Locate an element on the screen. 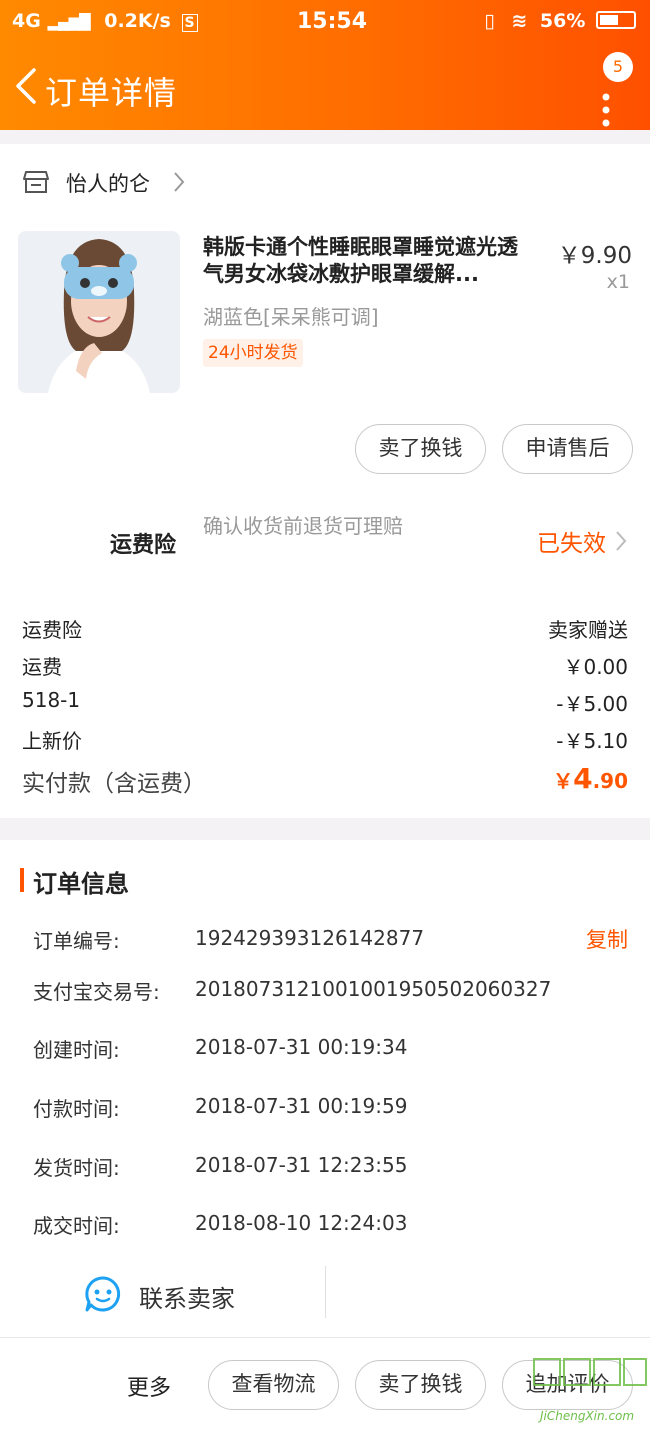 The image size is (650, 1429). fee-value: -￥5.00 is located at coordinates (592, 704).